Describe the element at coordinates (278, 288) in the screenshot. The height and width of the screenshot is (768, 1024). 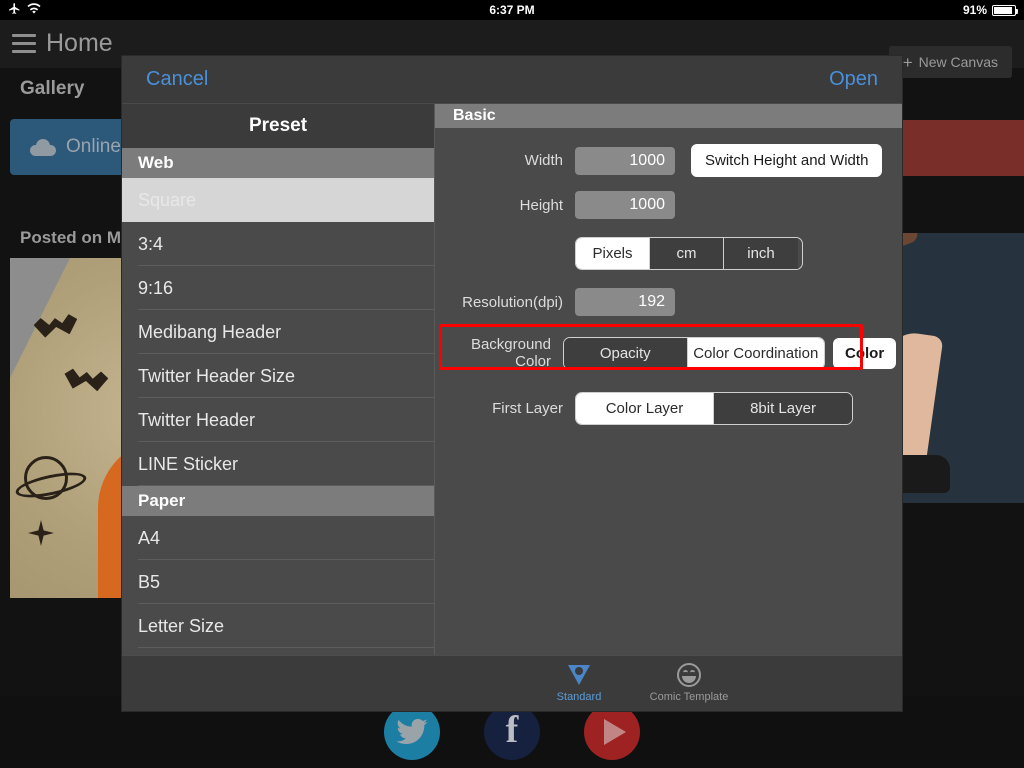
I see `preset-item-9-16: 9:16` at that location.